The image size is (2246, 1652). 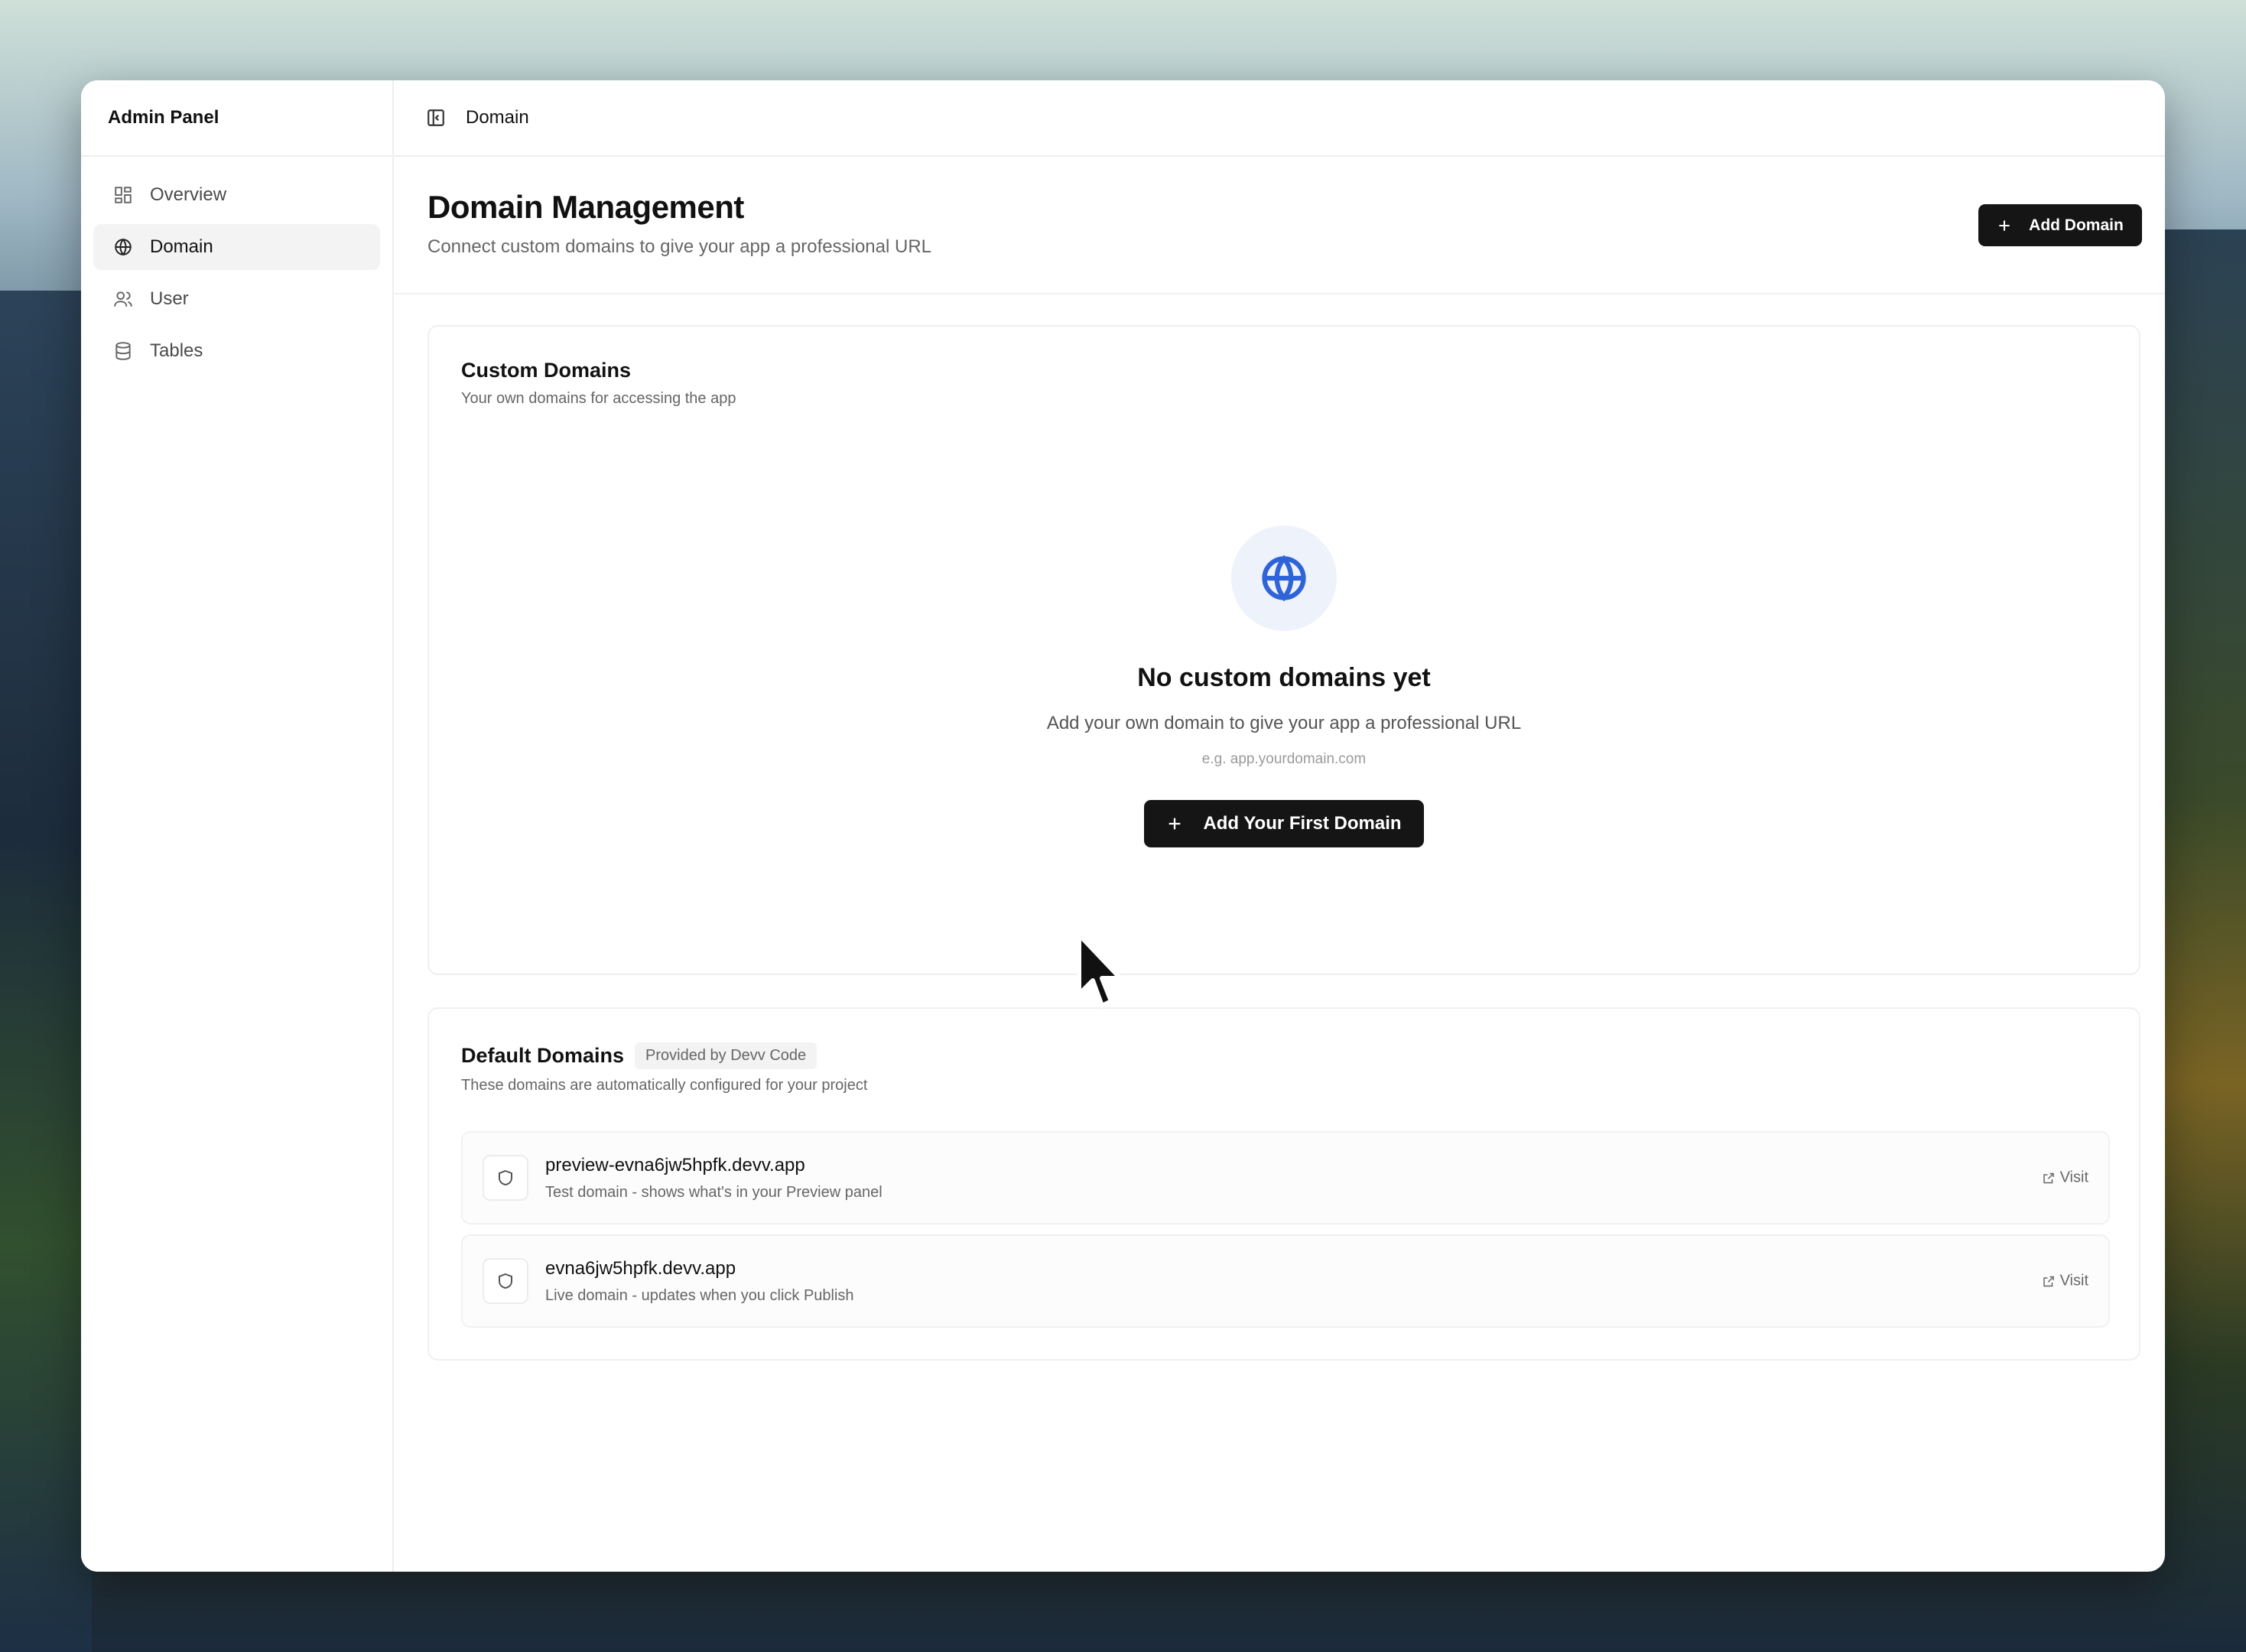 What do you see at coordinates (46, 972) in the screenshot?
I see `background-scenery-left` at bounding box center [46, 972].